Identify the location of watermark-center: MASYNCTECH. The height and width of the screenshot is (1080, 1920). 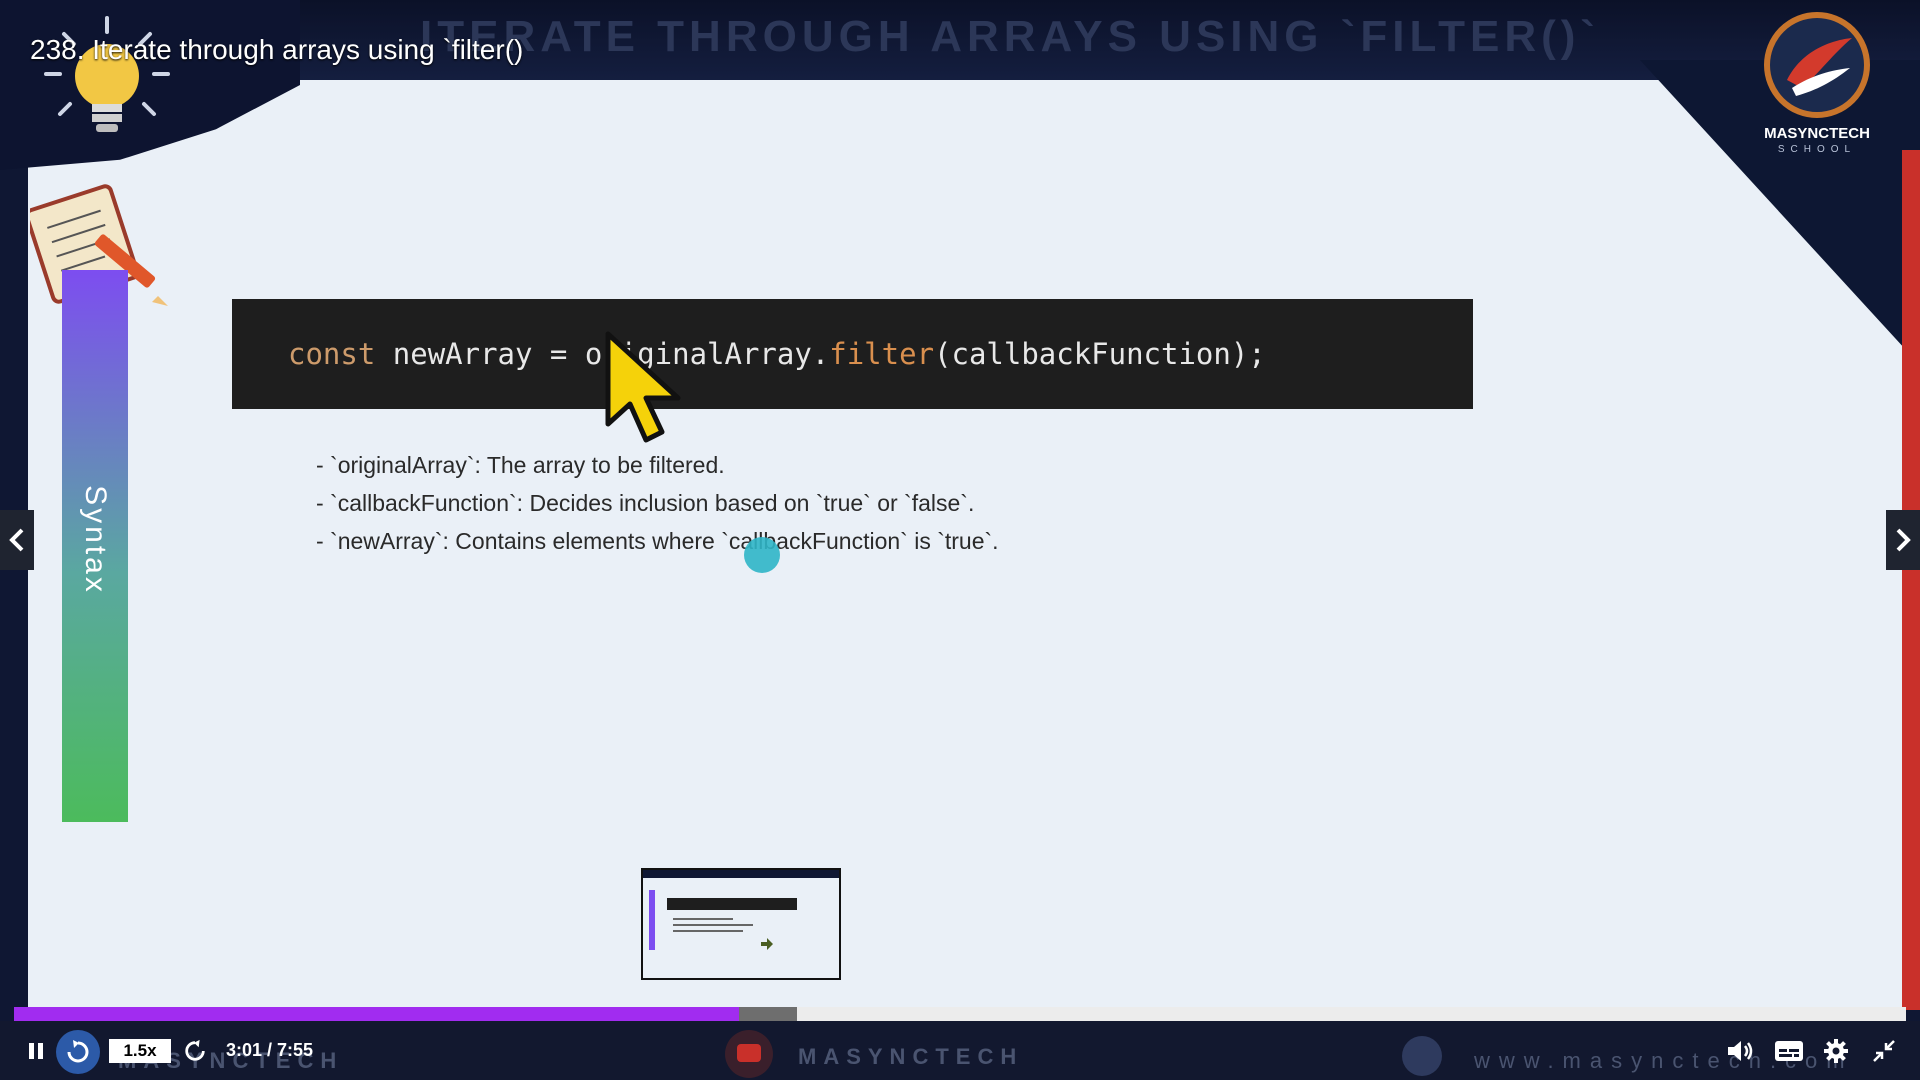
(911, 1056).